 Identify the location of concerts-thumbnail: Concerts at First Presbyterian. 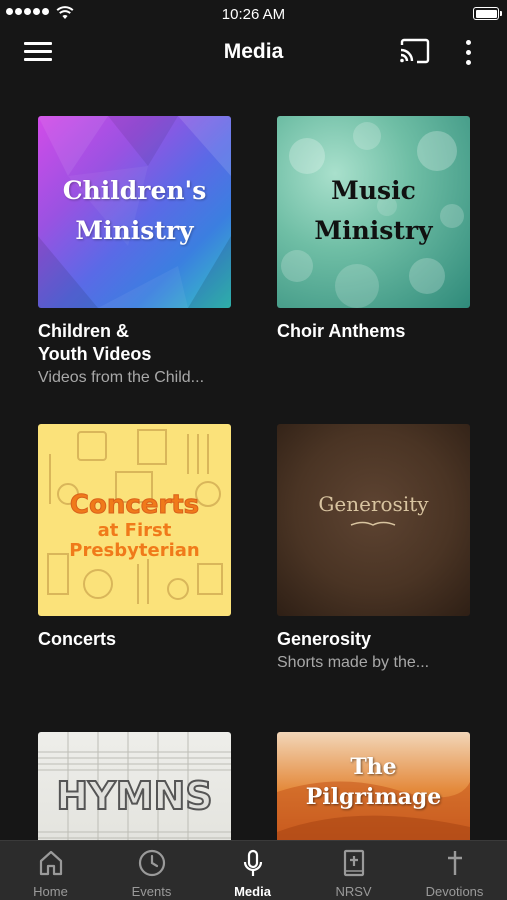
(134, 520).